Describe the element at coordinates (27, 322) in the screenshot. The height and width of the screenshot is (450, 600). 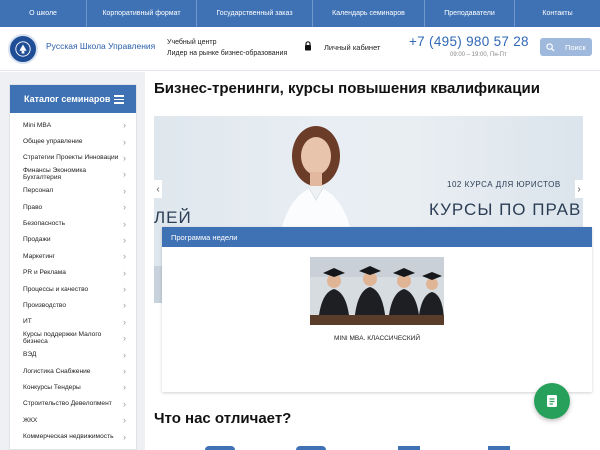
I see `catalog-item-label: ИТ` at that location.